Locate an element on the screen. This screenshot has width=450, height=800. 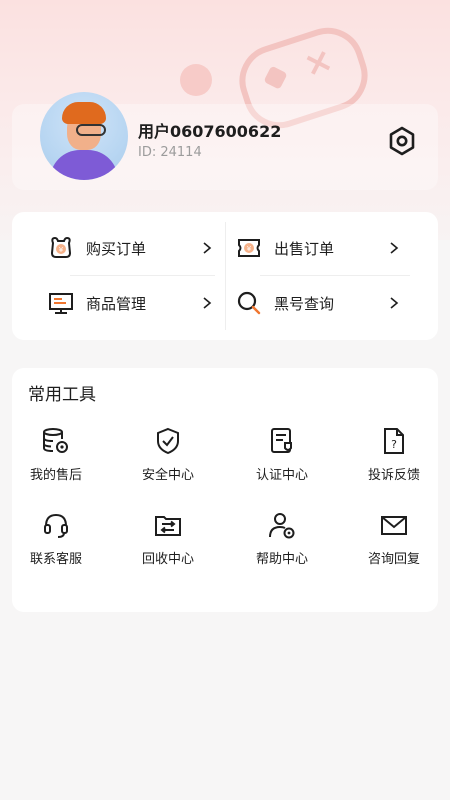
tool-recycle-center: 回收中心 is located at coordinates (168, 538).